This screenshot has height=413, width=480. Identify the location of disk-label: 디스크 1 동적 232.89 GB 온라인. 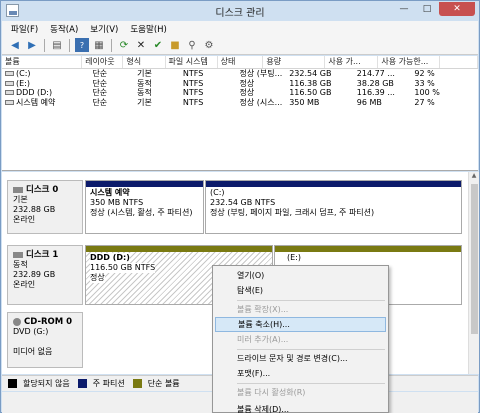
(45, 275).